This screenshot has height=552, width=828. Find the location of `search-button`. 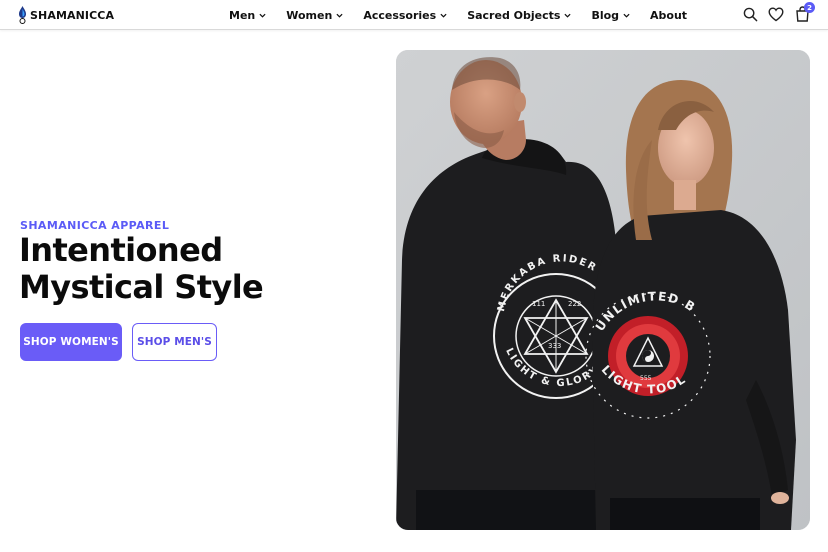

search-button is located at coordinates (750, 14).